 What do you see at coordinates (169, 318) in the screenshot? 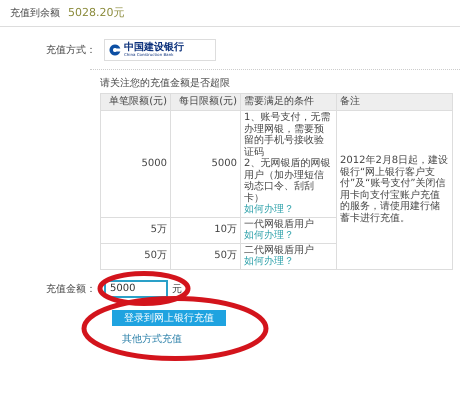
I see `online-banking-button: 登录到网上银行充值` at bounding box center [169, 318].